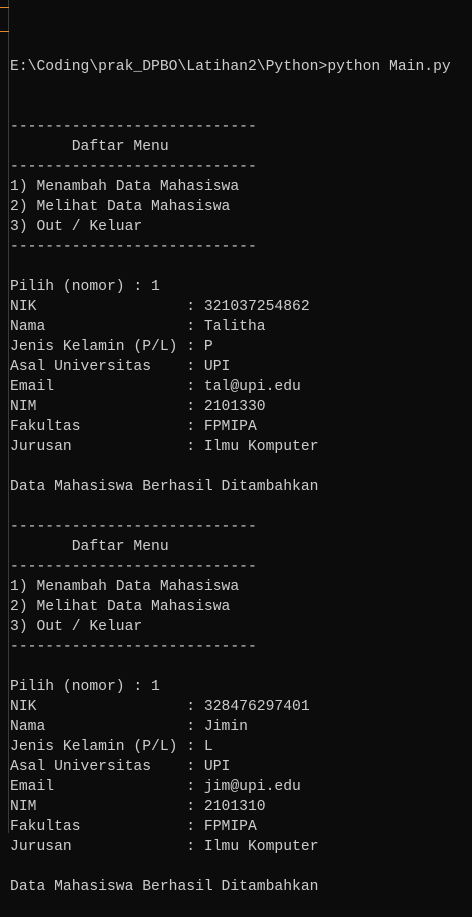 The image size is (472, 917). Describe the element at coordinates (45, 427) in the screenshot. I see `field-label: Fakultas` at that location.